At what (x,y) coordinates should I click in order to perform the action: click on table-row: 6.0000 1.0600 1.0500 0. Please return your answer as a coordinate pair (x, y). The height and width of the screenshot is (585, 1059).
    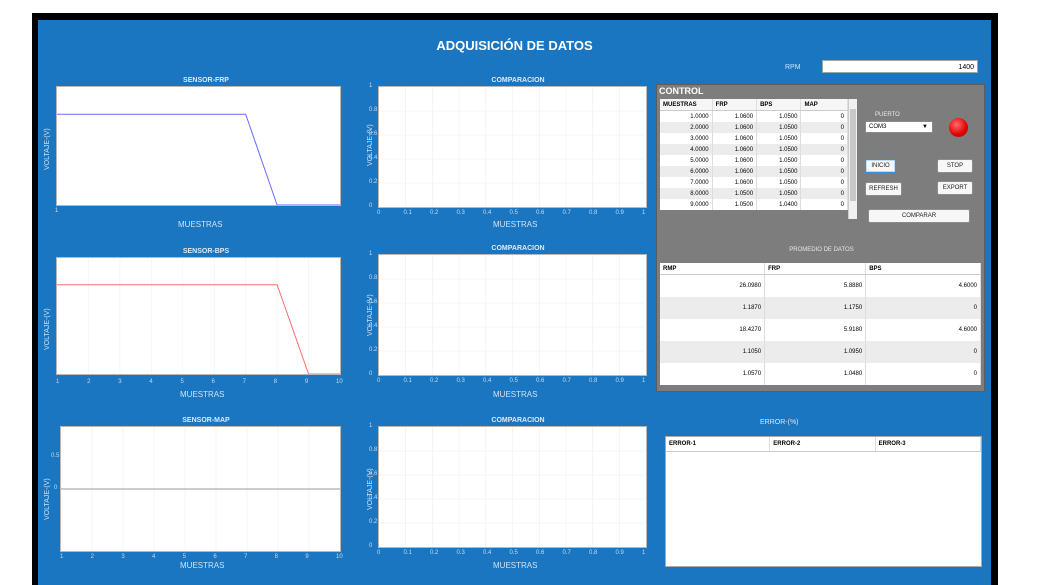
    Looking at the image, I should click on (754, 171).